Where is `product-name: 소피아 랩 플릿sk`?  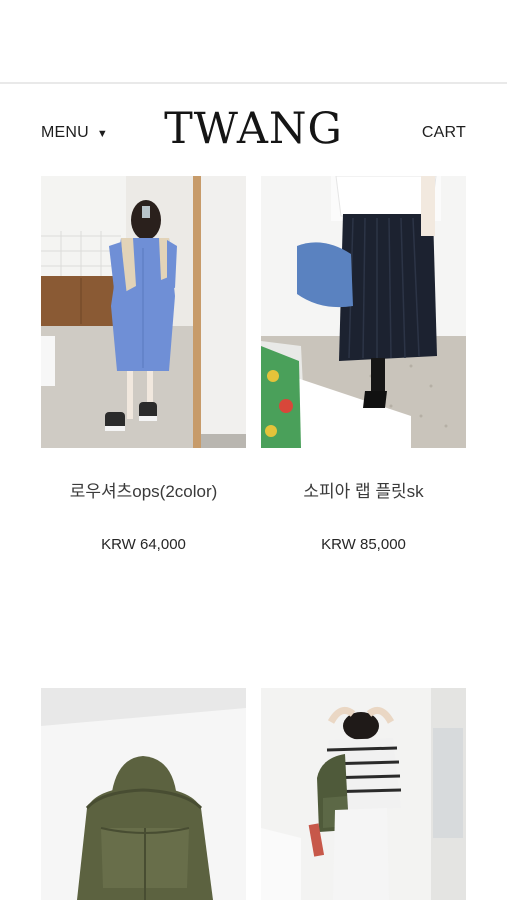
product-name: 소피아 랩 플릿sk is located at coordinates (363, 489).